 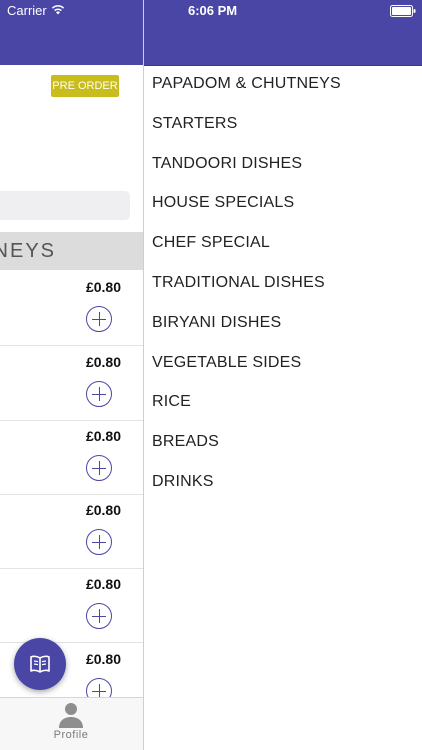 What do you see at coordinates (283, 323) in the screenshot?
I see `menu-item-biryani-dishes: BIRYANI DISHES` at bounding box center [283, 323].